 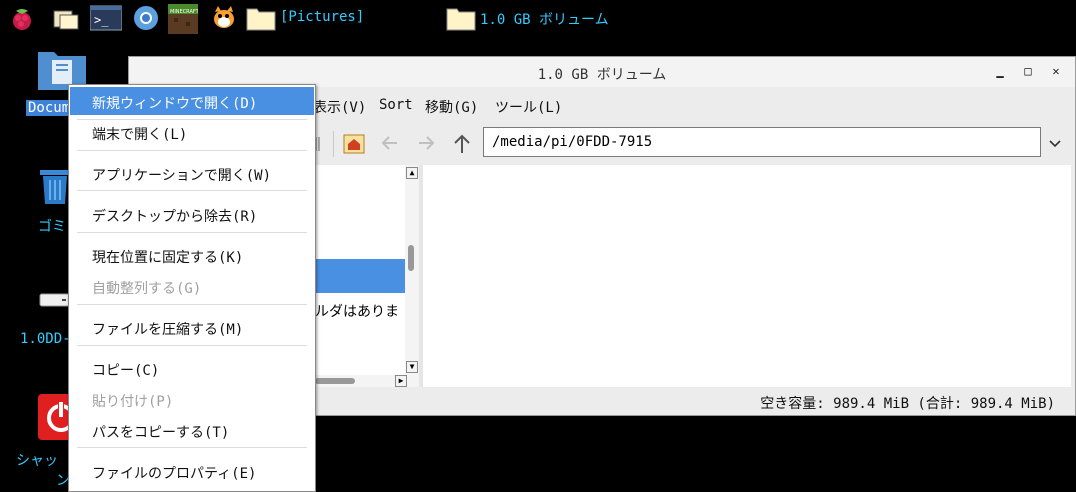 What do you see at coordinates (146, 18) in the screenshot?
I see `chromium-icon` at bounding box center [146, 18].